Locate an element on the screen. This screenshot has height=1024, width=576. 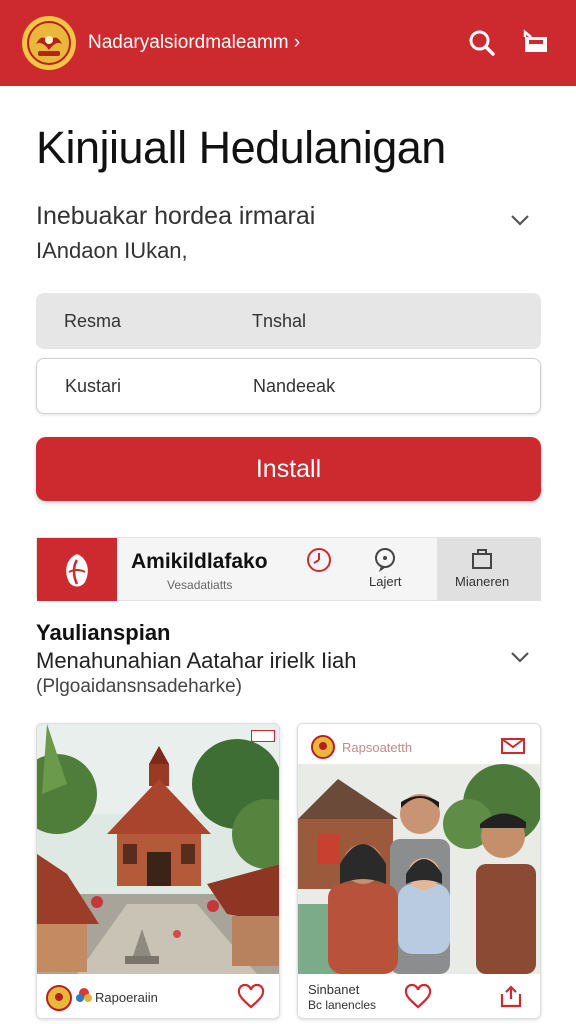
share-icon is located at coordinates (511, 997).